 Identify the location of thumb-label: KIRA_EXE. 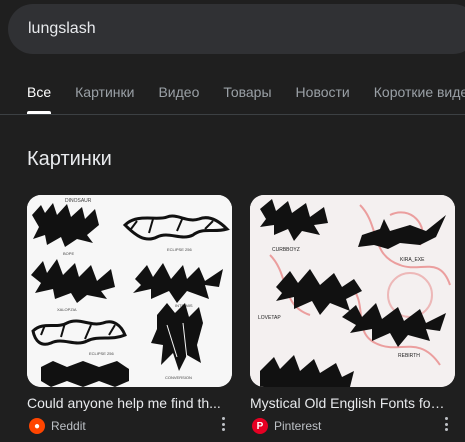
(412, 260).